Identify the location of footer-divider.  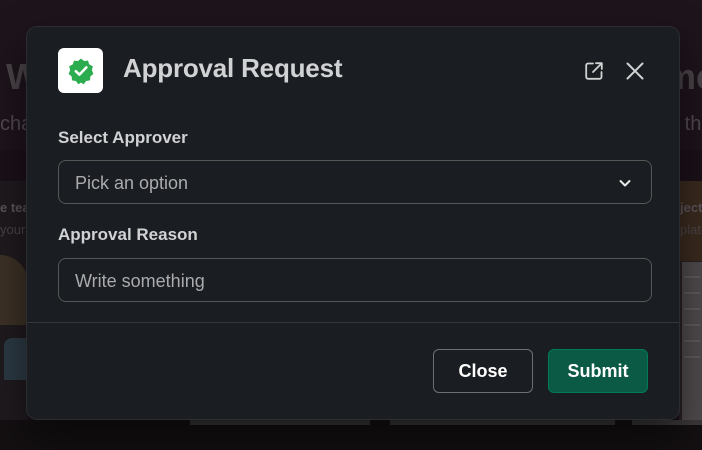
(353, 322).